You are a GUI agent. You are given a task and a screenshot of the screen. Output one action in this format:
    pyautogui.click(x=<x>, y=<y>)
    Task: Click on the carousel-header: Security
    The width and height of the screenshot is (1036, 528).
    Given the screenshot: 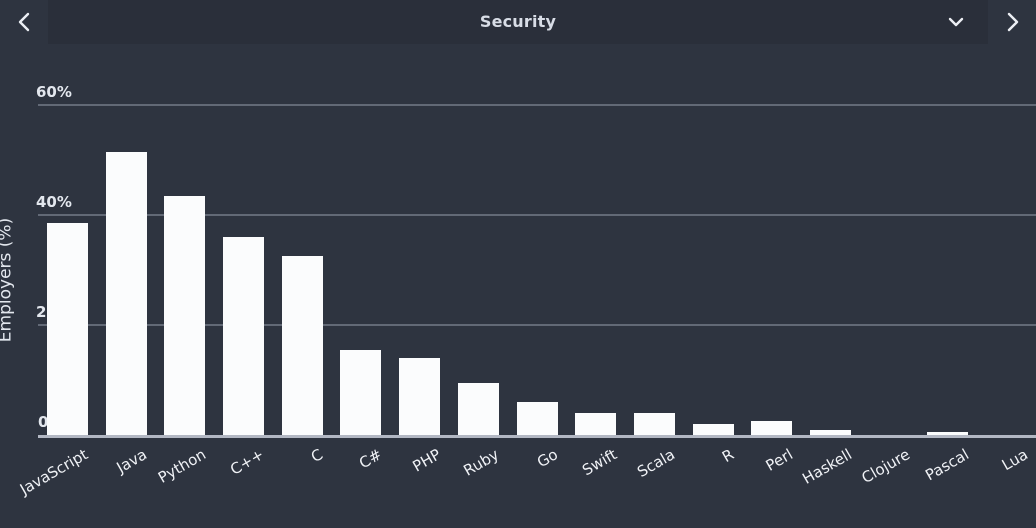 What is the action you would take?
    pyautogui.click(x=518, y=22)
    